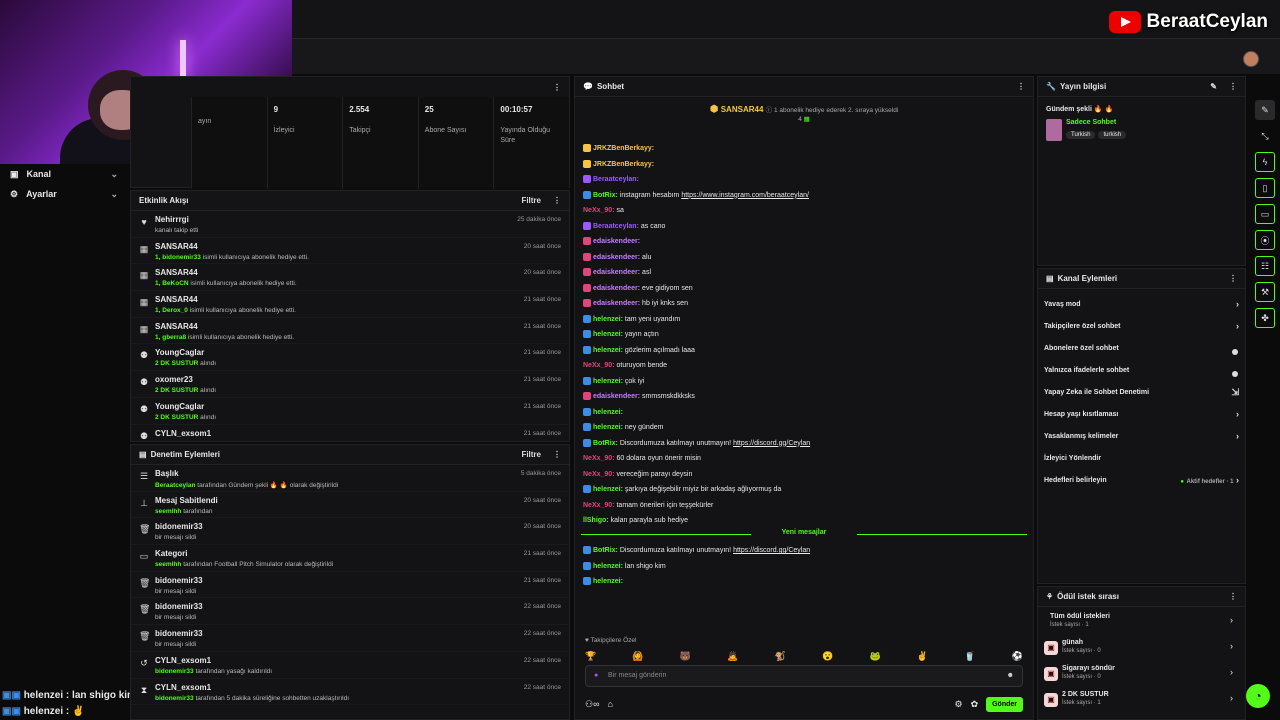 The width and height of the screenshot is (1280, 720). Describe the element at coordinates (1141, 414) in the screenshot. I see `channel-option: Hesap yaşı kısıtlaması ›` at that location.